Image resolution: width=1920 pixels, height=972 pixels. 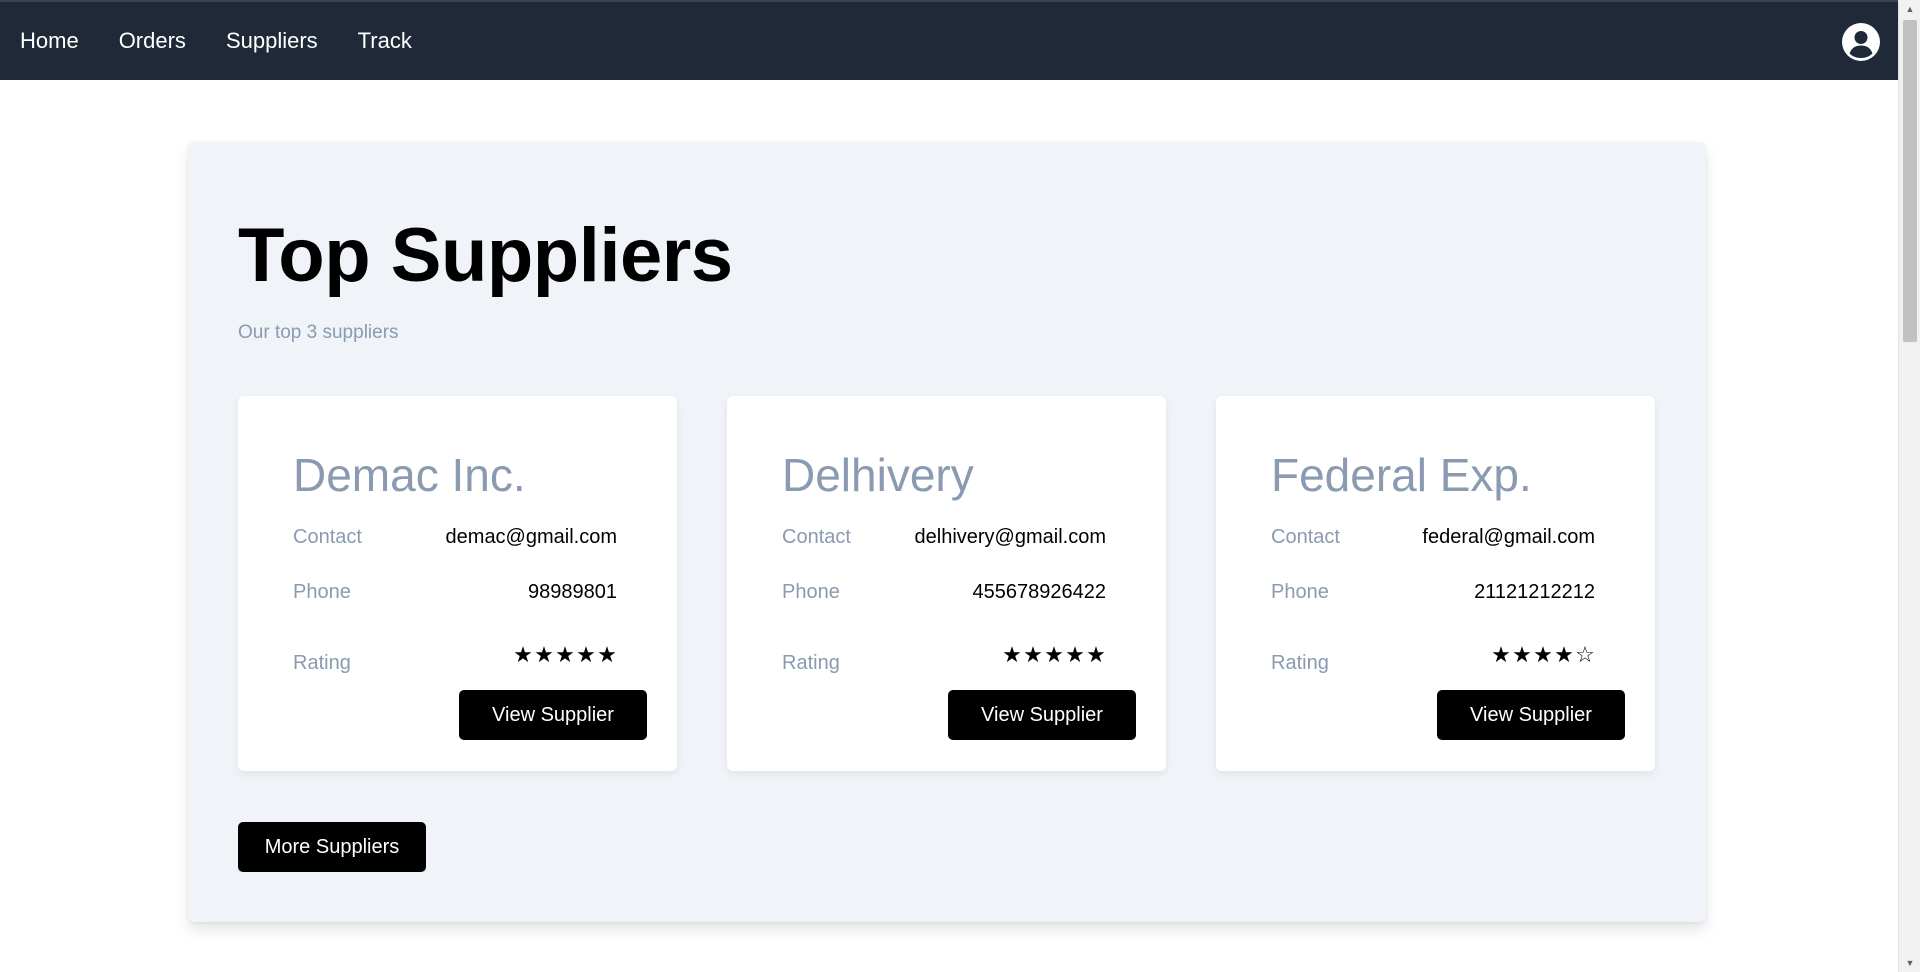 I want to click on supplier-name: Federal Exp., so click(x=1401, y=475).